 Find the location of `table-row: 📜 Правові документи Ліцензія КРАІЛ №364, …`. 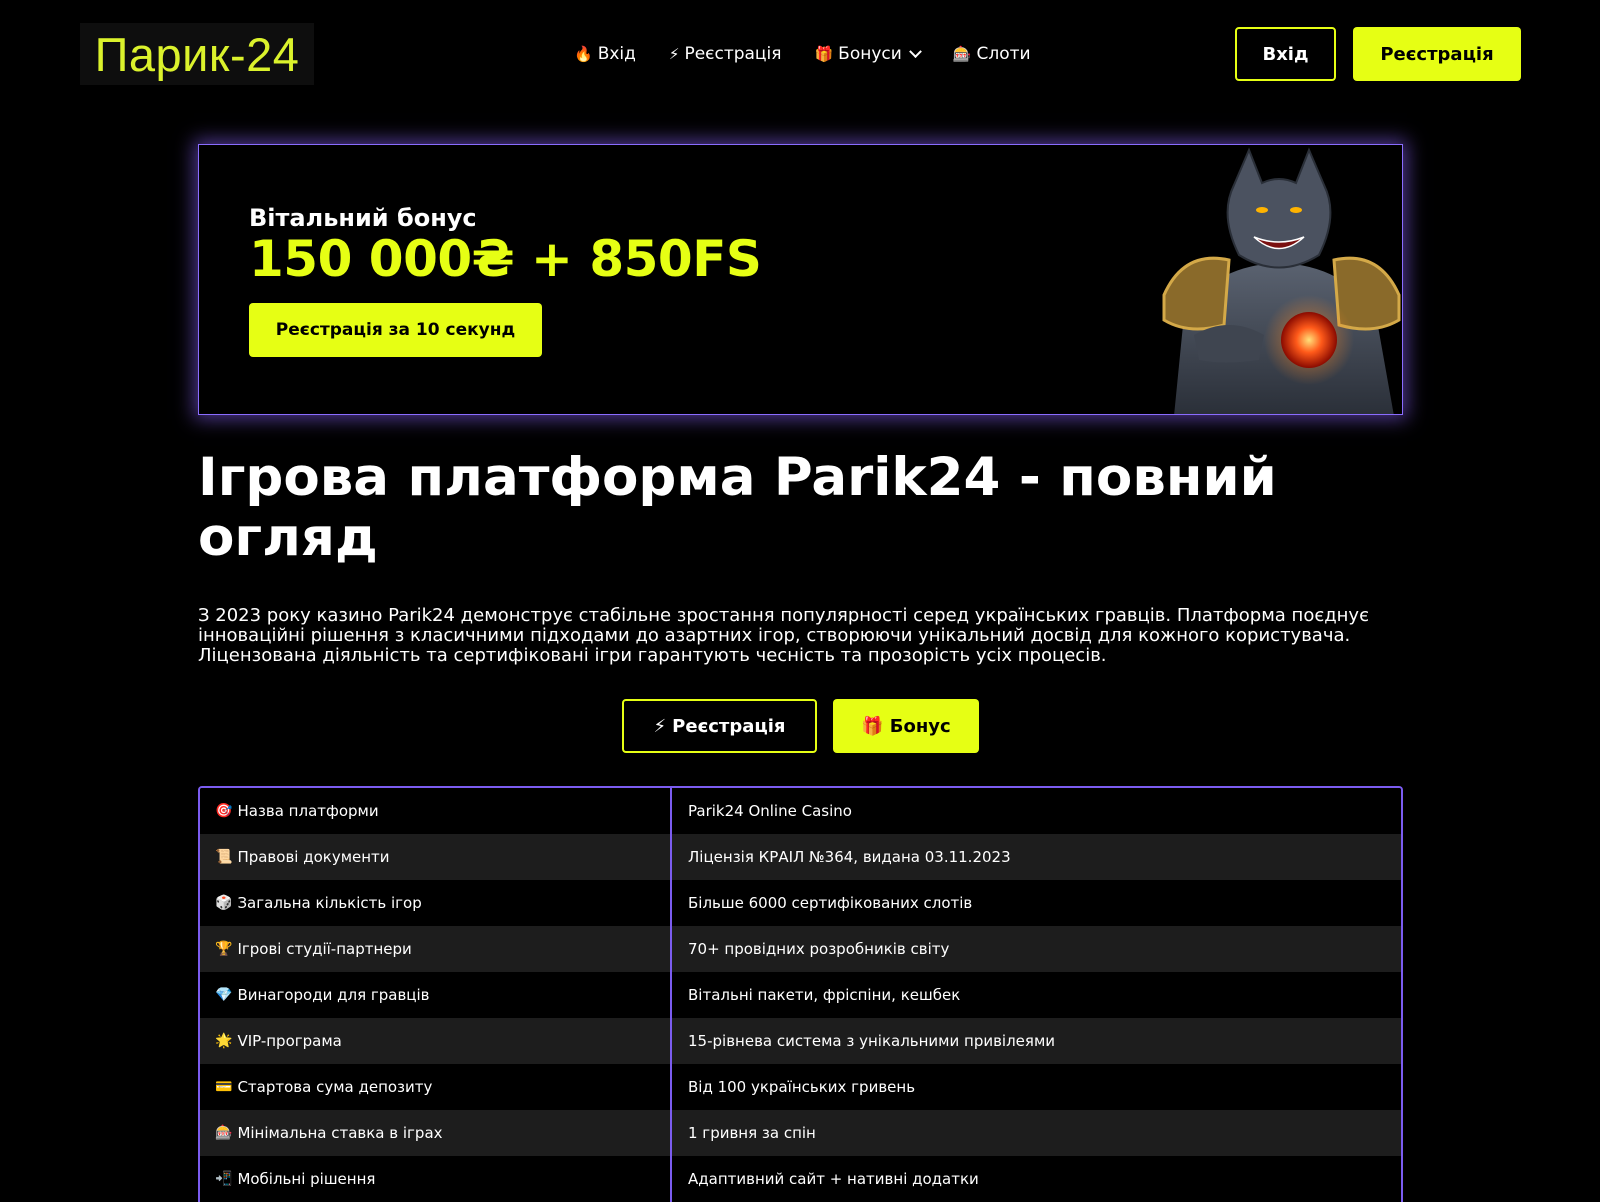

table-row: 📜 Правові документи Ліцензія КРАІЛ №364, … is located at coordinates (800, 857).